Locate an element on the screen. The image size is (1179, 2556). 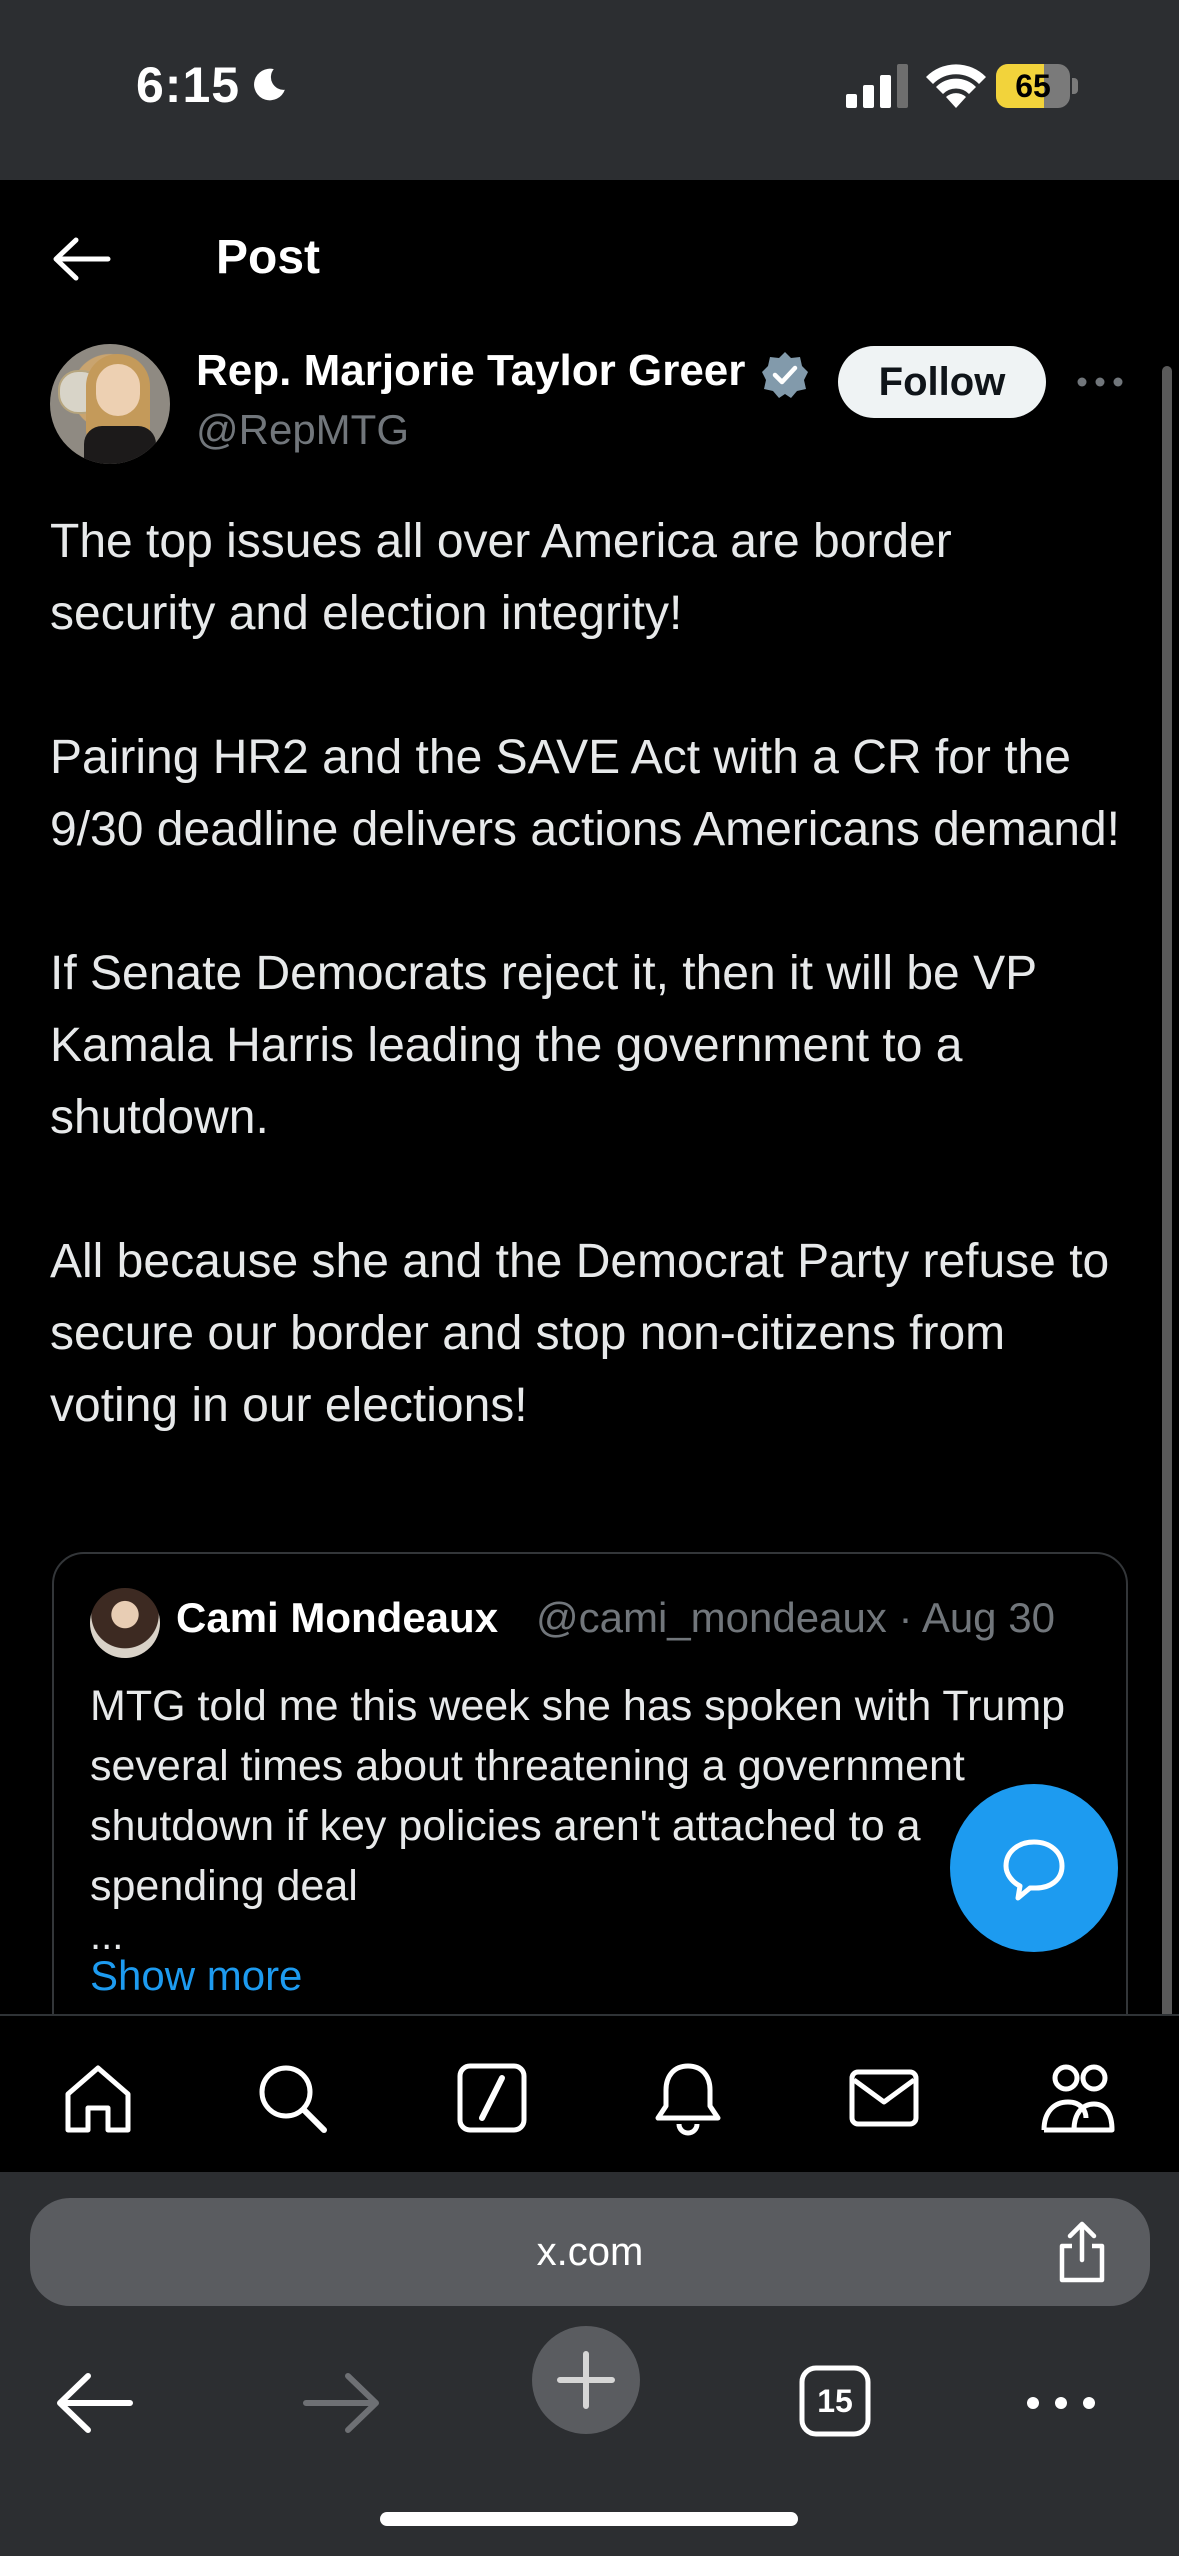
notifications-icon is located at coordinates (688, 2098).